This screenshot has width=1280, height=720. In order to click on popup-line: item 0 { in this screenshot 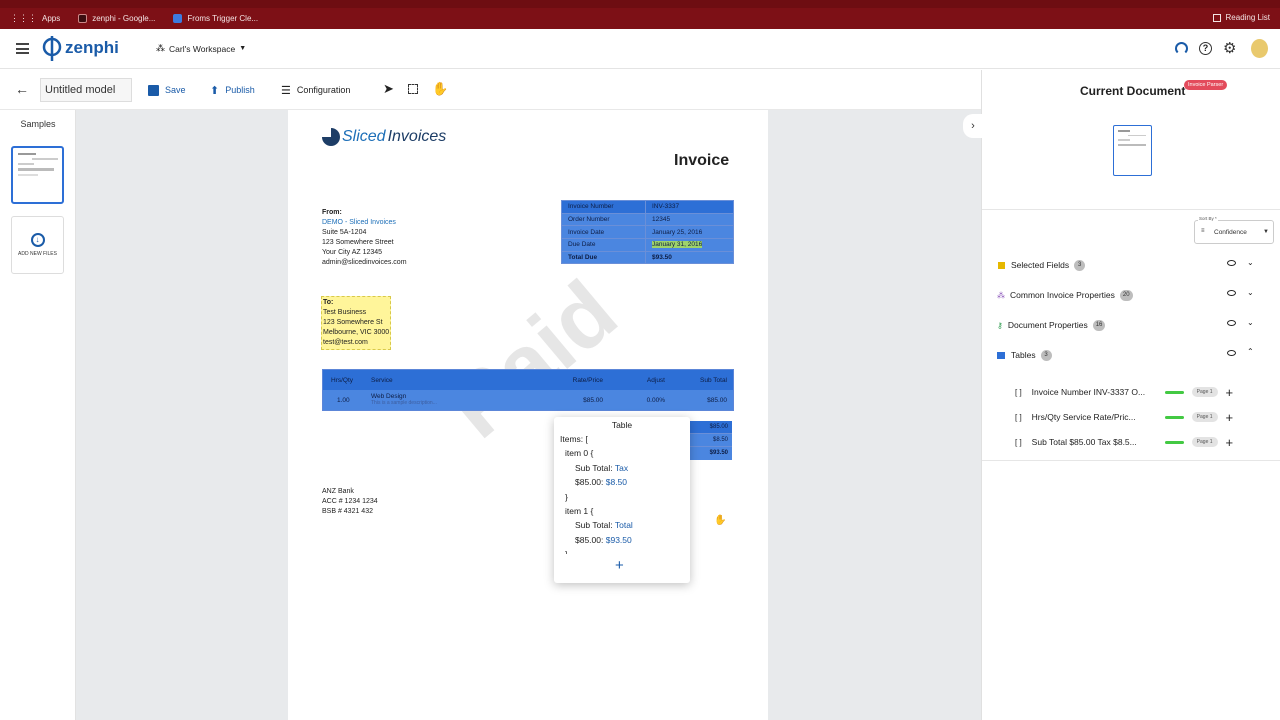, I will do `click(579, 453)`.